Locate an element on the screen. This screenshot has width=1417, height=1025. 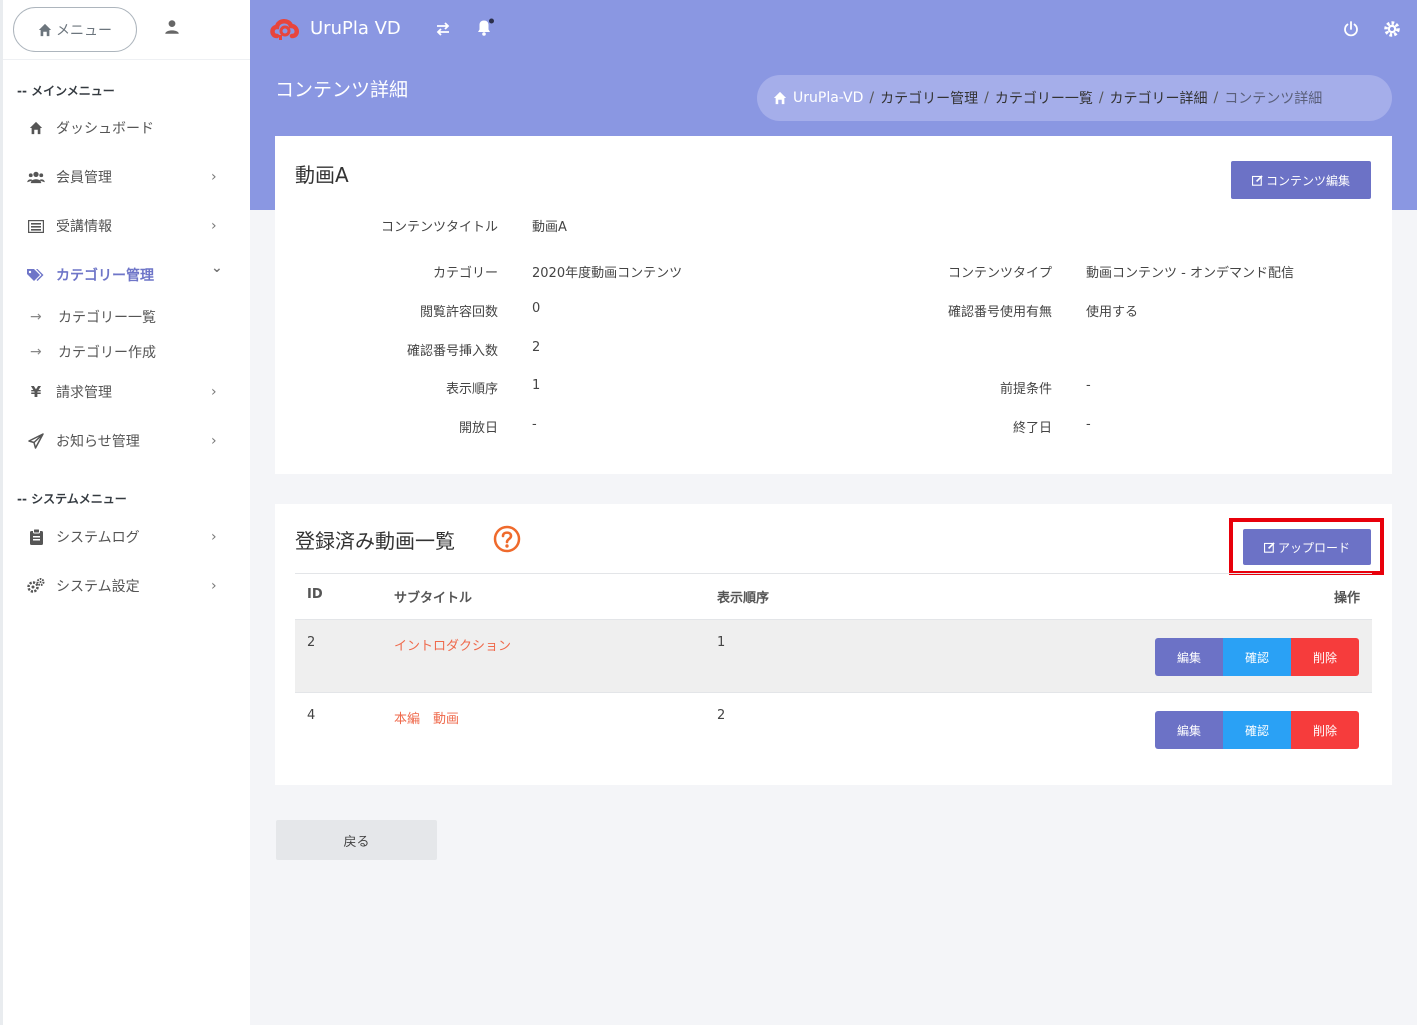
column-header-subtitle: サブタイトル is located at coordinates (433, 598).